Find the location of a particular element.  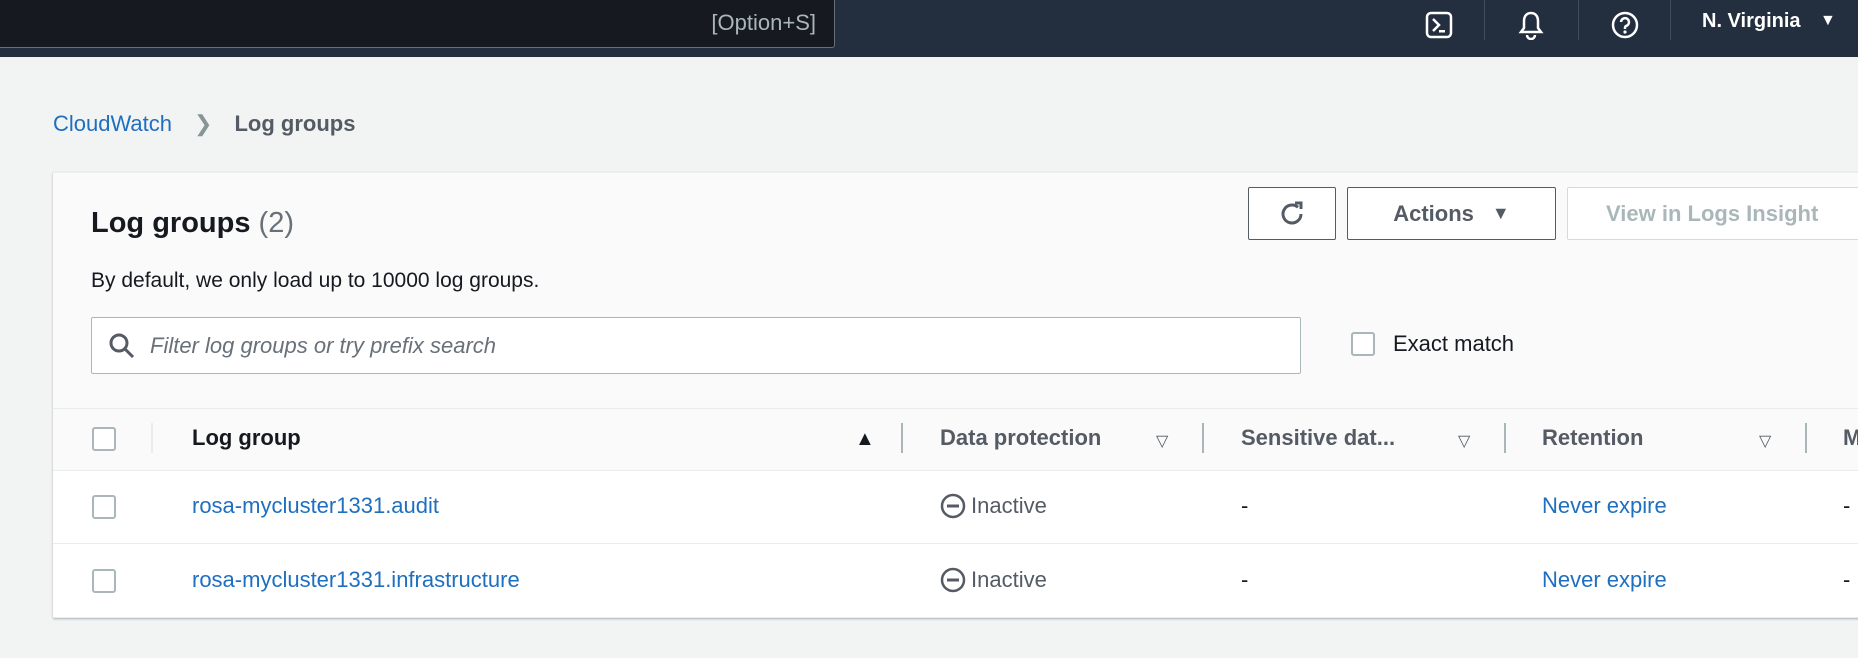

column-log-group: Log group is located at coordinates (246, 438).